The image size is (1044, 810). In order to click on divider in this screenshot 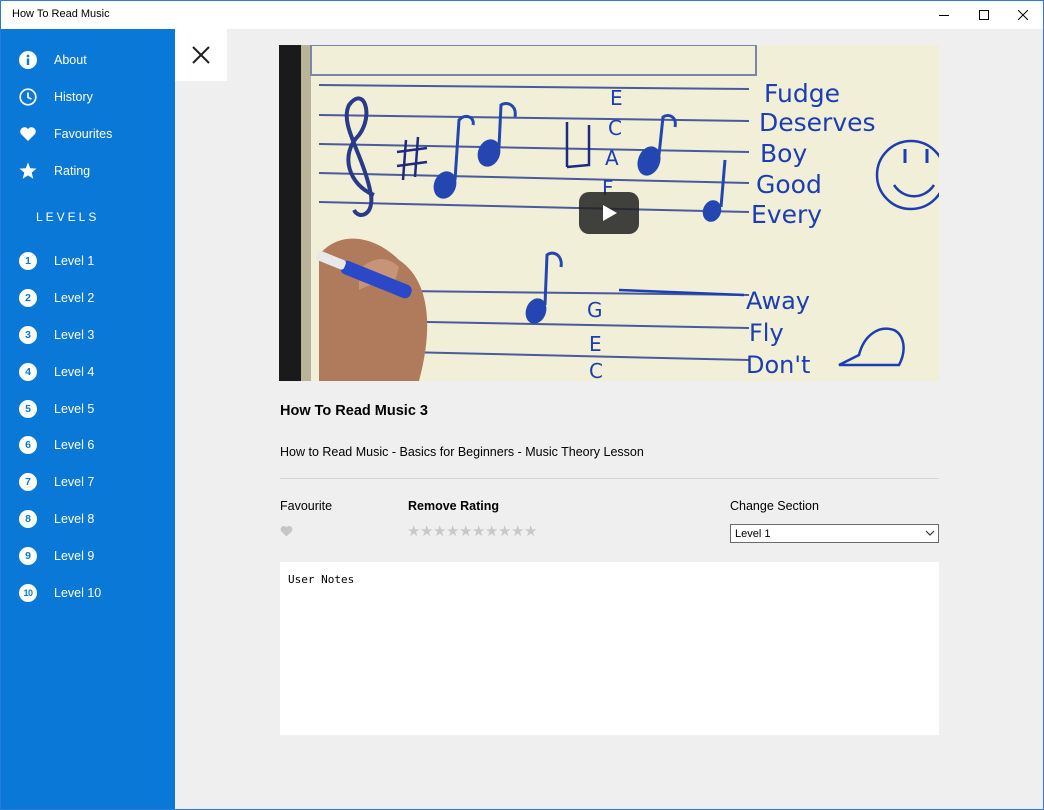, I will do `click(609, 478)`.